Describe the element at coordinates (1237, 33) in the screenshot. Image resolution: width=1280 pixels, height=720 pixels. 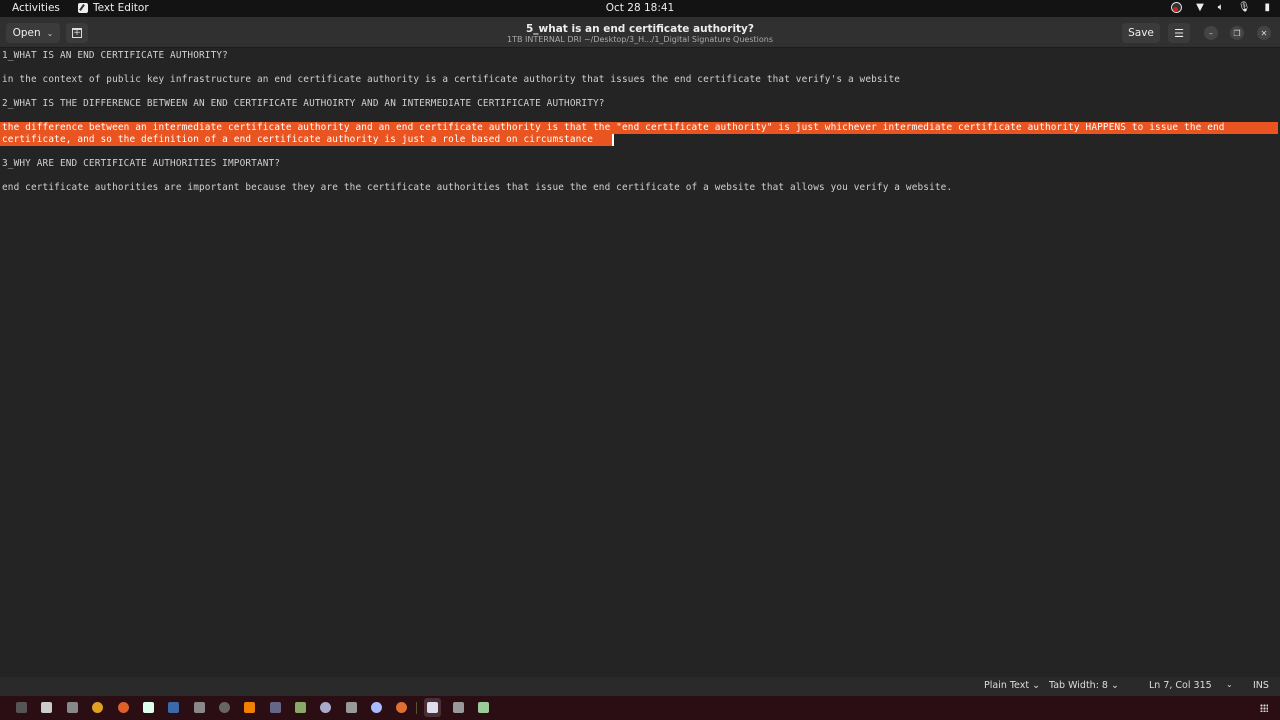
I see `maximize-button: ❐` at that location.